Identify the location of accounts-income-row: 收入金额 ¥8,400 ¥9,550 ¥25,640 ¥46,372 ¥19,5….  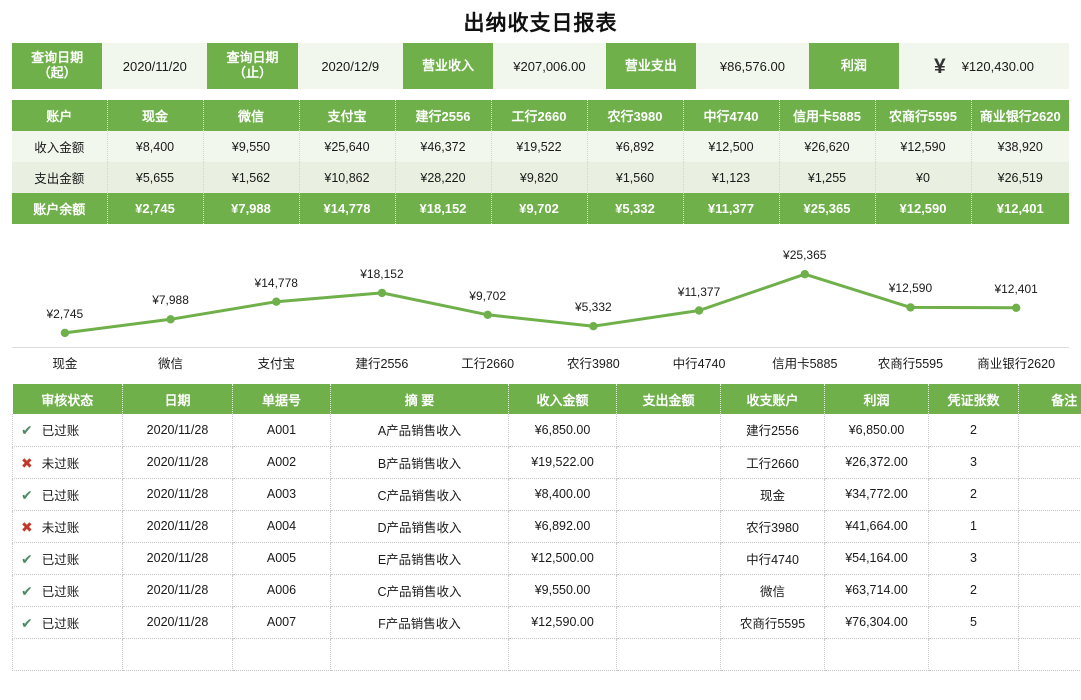
(540, 146).